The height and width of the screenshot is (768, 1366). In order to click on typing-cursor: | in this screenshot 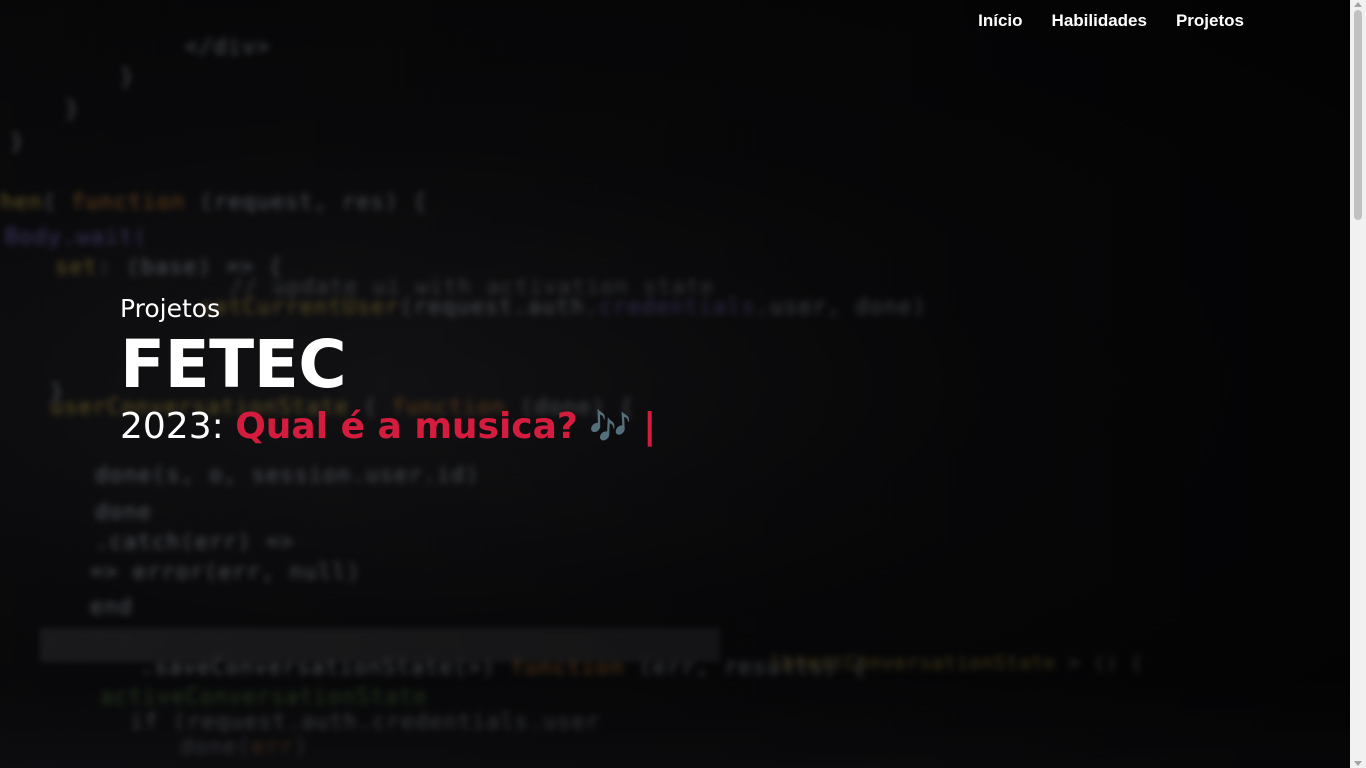, I will do `click(650, 426)`.